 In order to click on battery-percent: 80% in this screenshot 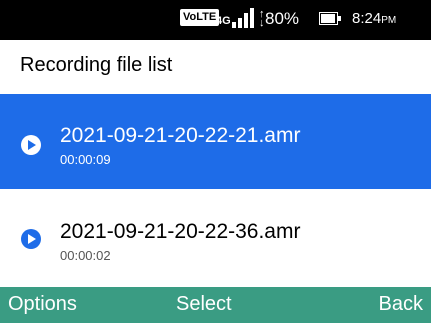, I will do `click(282, 18)`.